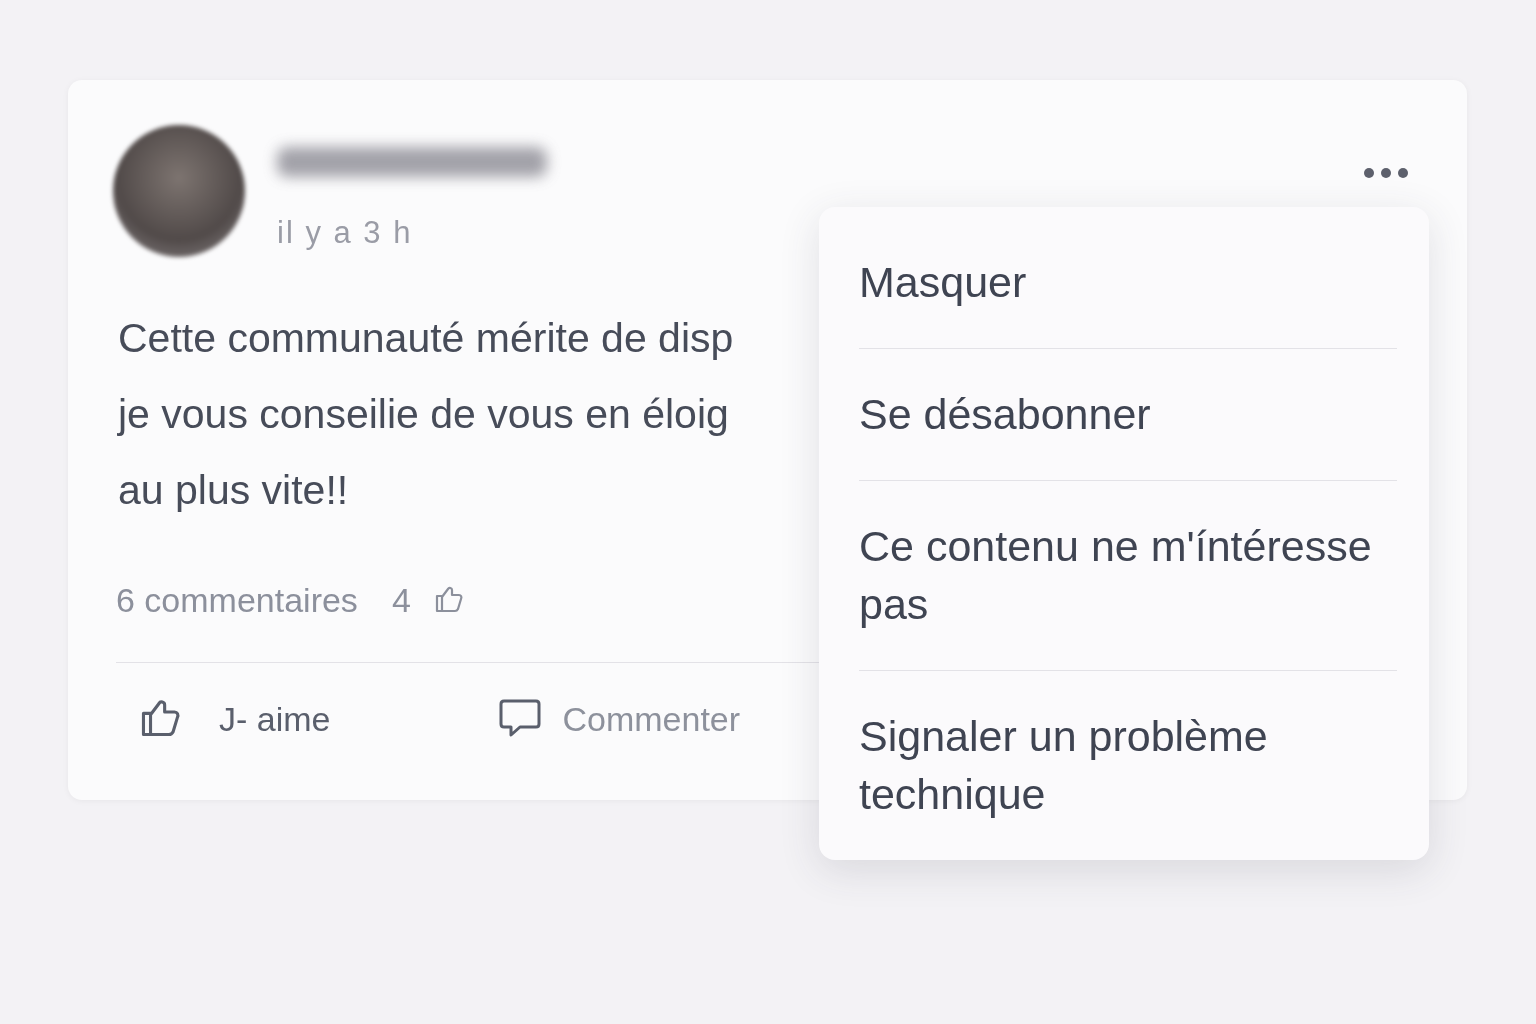 The width and height of the screenshot is (1536, 1024). What do you see at coordinates (423, 414) in the screenshot?
I see `post-text-line: je vous conseilie de vous en éloig` at bounding box center [423, 414].